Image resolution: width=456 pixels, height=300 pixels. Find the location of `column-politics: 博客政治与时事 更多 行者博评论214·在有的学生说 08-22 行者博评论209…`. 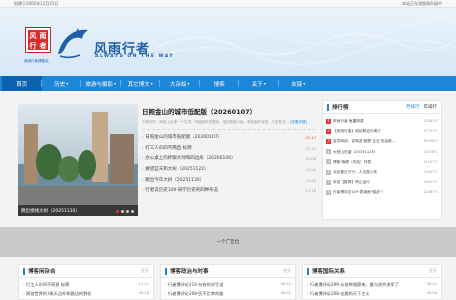

column-politics: 博客政治与时事 更多 行者博评论214·在有的学生说 08-22 行者博评论209… is located at coordinates (228, 282).